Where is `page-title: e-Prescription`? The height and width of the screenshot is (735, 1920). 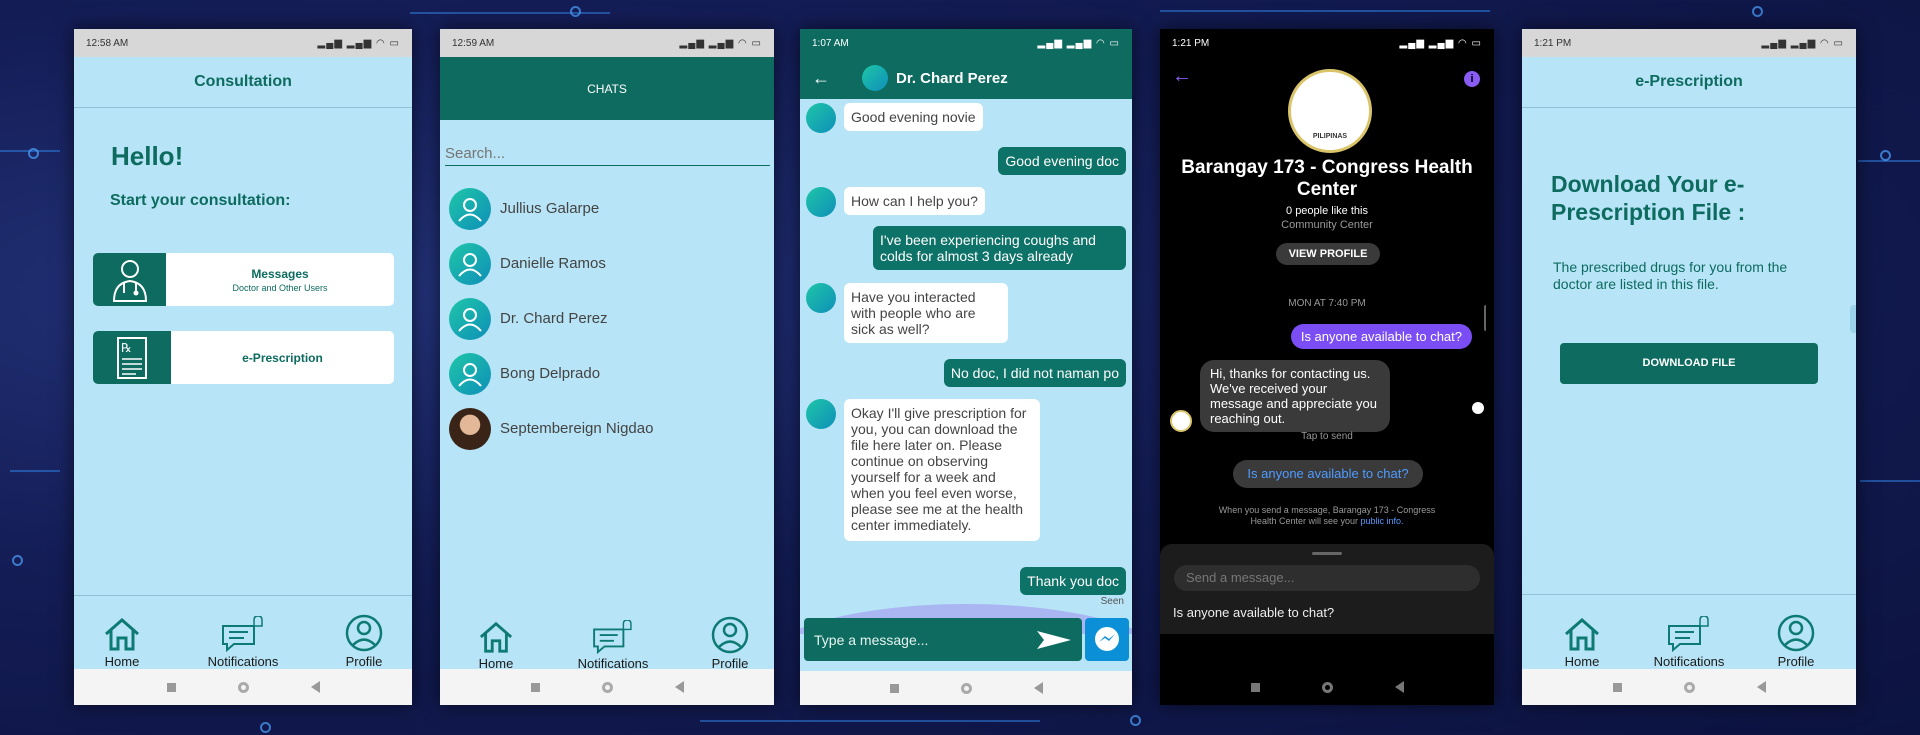 page-title: e-Prescription is located at coordinates (1689, 81).